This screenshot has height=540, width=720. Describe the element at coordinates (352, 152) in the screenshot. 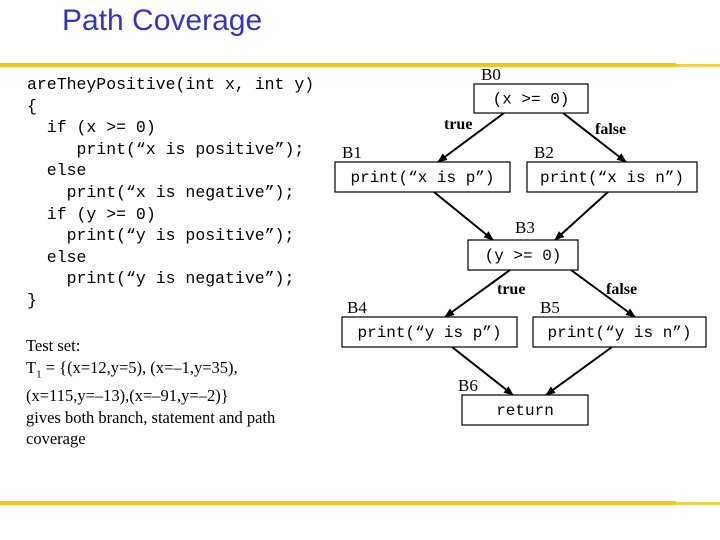

I see `block-label: B1` at that location.